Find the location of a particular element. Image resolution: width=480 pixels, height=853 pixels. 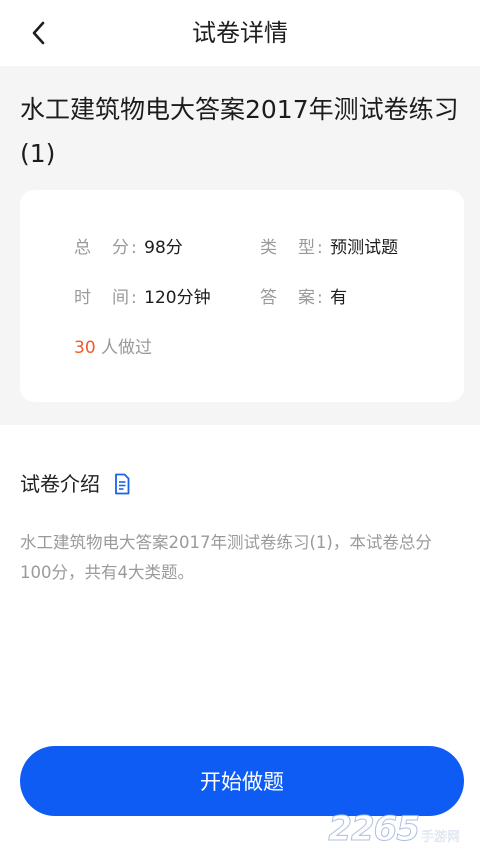

time-value: 120分钟 is located at coordinates (177, 298).